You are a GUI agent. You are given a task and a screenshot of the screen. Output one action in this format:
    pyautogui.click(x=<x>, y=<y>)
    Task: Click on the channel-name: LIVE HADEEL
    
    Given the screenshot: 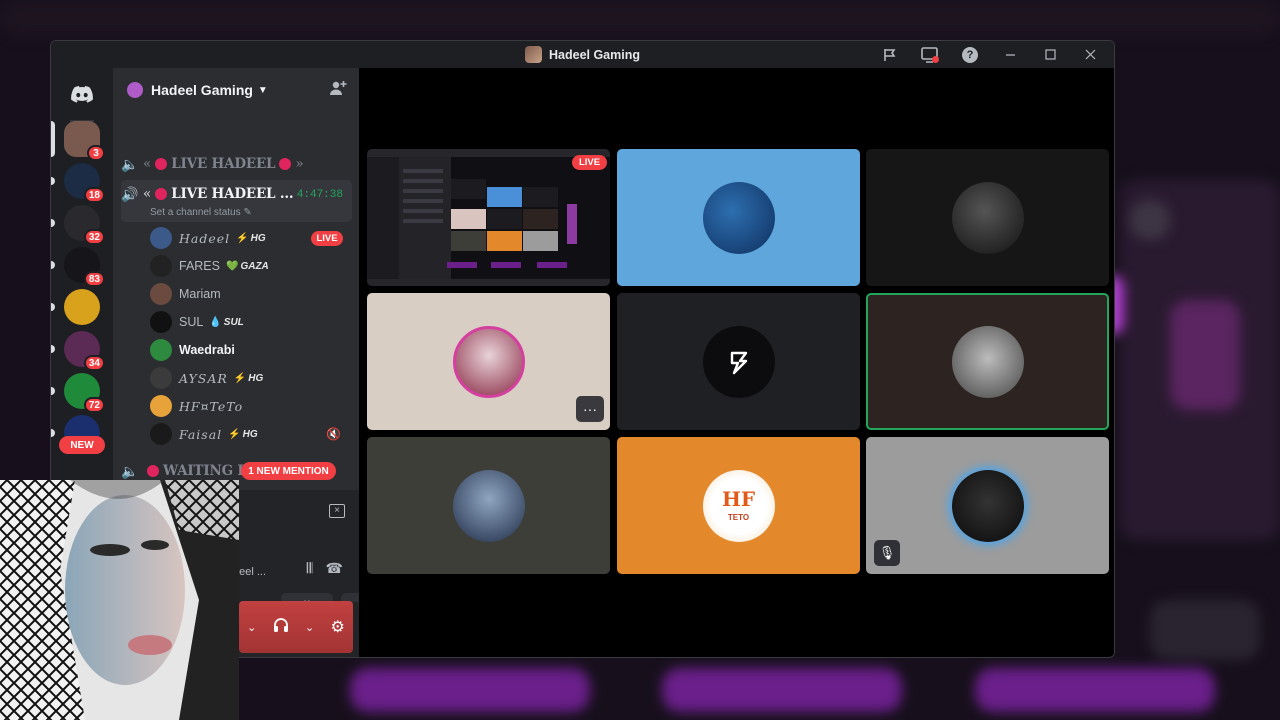 What is the action you would take?
    pyautogui.click(x=223, y=164)
    